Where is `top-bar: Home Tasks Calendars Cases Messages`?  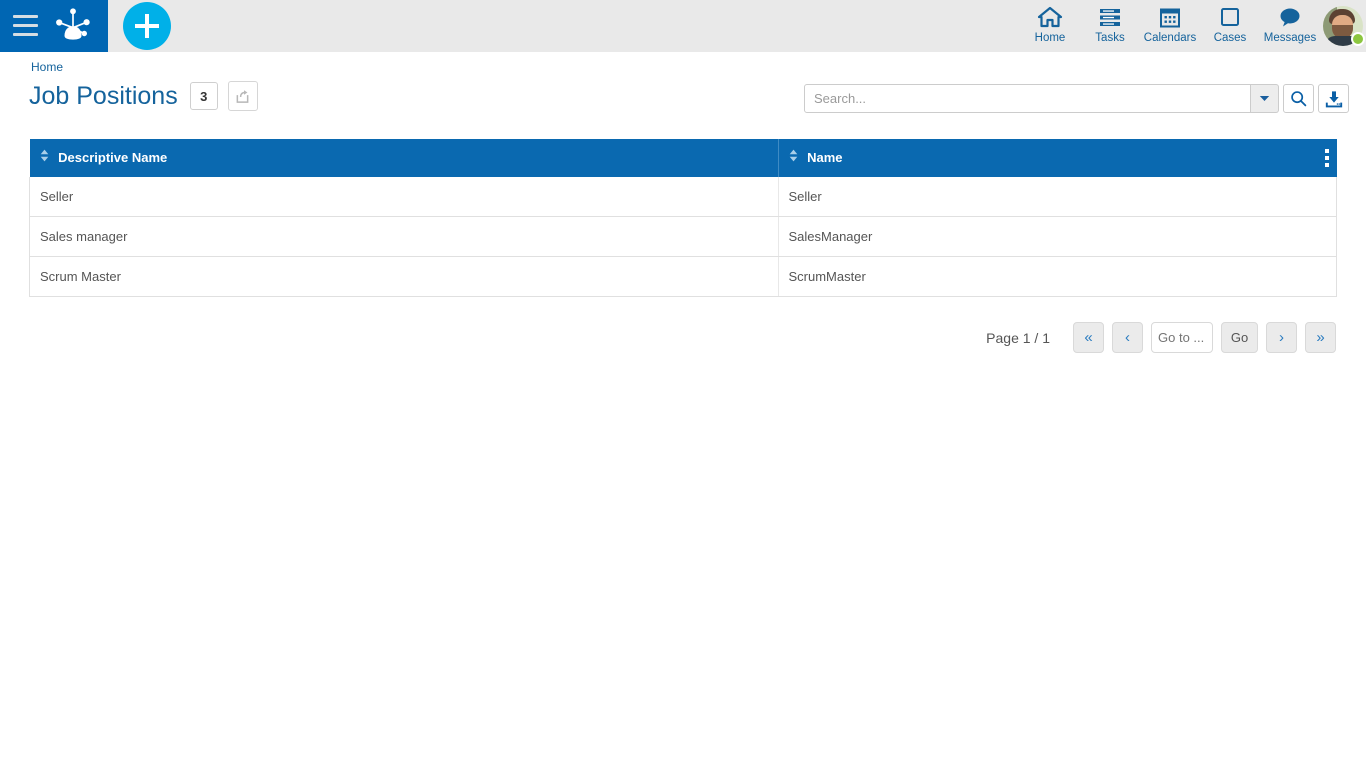 top-bar: Home Tasks Calendars Cases Messages is located at coordinates (683, 26).